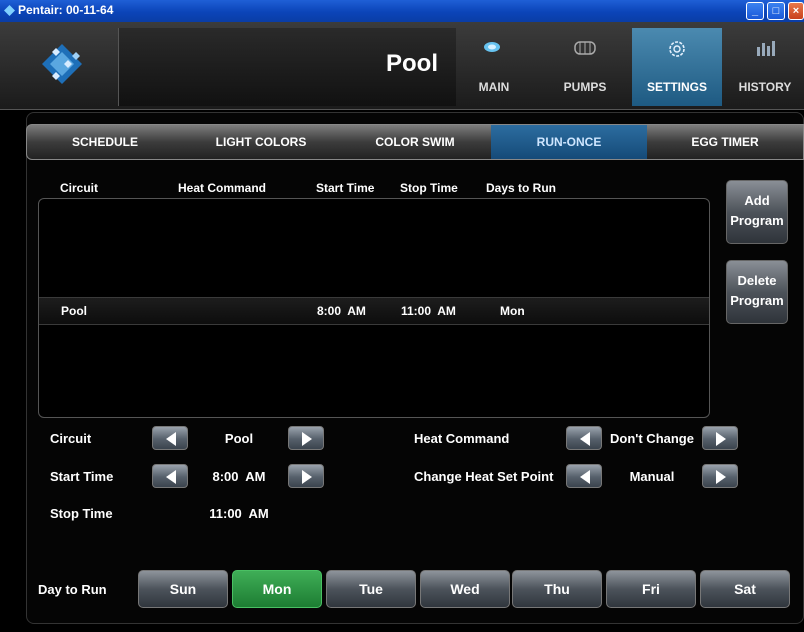  What do you see at coordinates (79, 188) in the screenshot?
I see `column-header-circuit: Circuit` at bounding box center [79, 188].